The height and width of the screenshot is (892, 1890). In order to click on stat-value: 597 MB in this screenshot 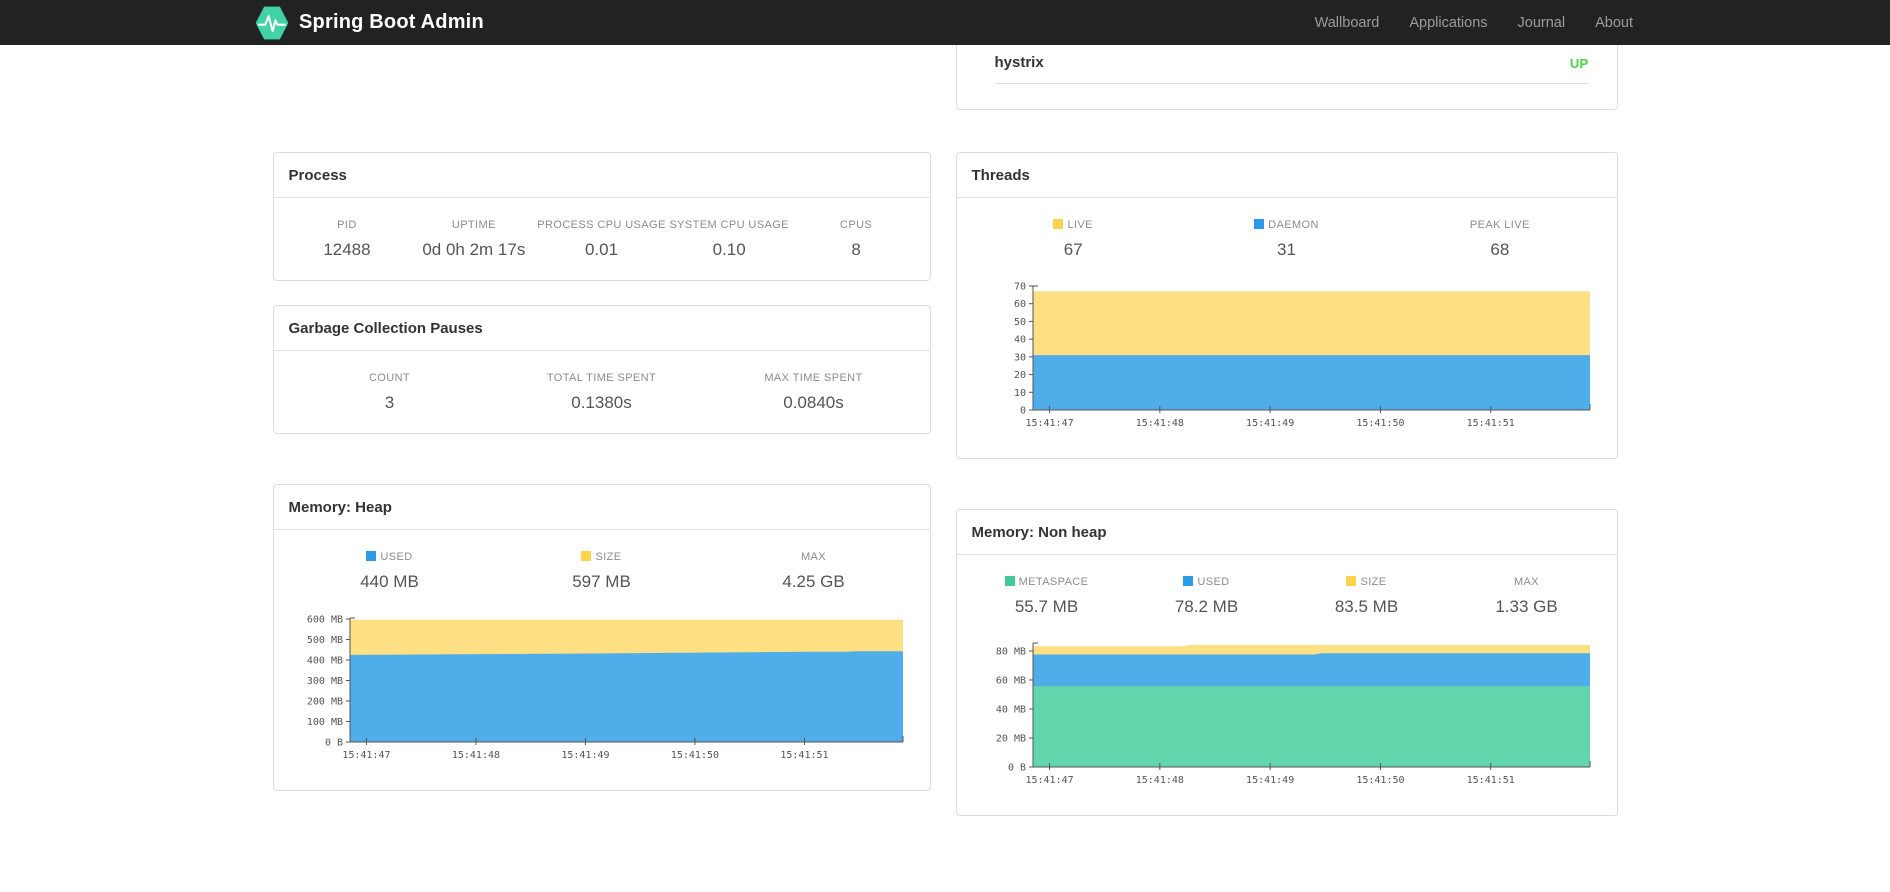, I will do `click(601, 581)`.